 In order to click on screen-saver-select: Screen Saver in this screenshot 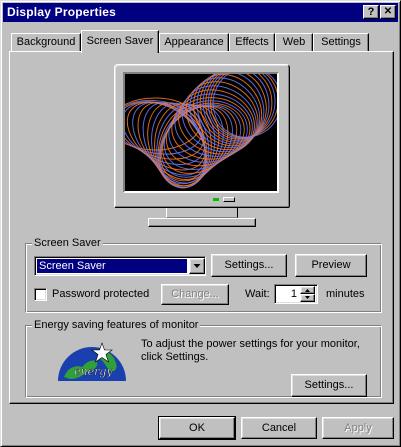, I will do `click(120, 266)`.